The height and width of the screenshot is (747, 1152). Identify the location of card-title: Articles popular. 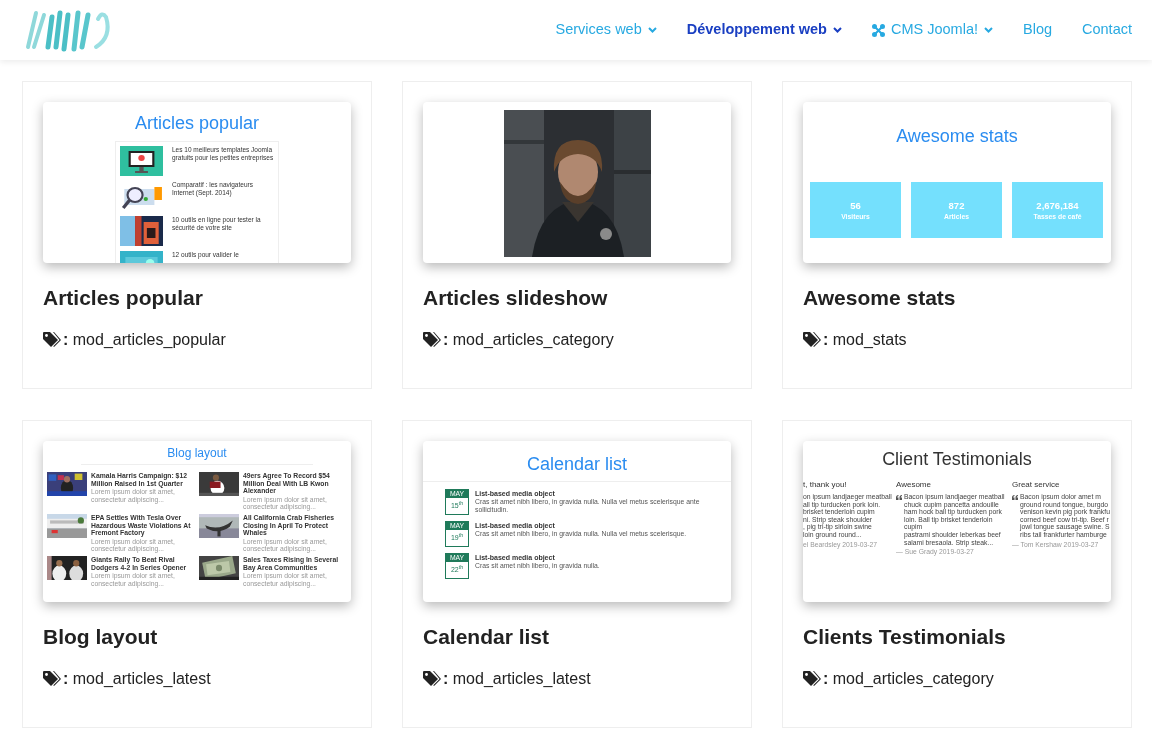
(123, 298).